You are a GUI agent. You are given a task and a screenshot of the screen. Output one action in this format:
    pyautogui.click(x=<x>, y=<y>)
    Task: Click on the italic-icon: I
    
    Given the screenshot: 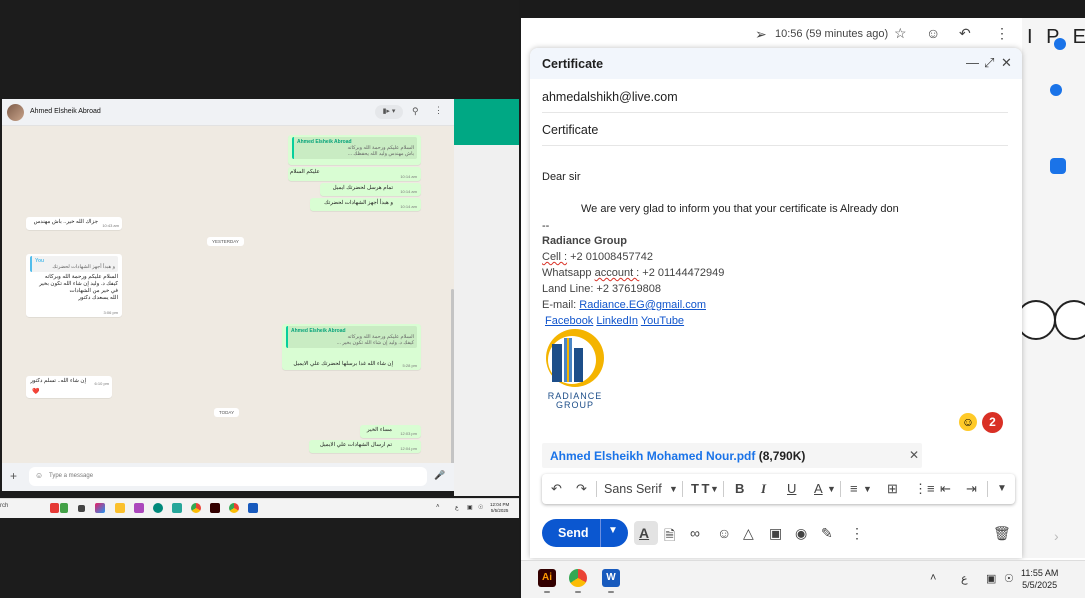 What is the action you would take?
    pyautogui.click(x=763, y=489)
    